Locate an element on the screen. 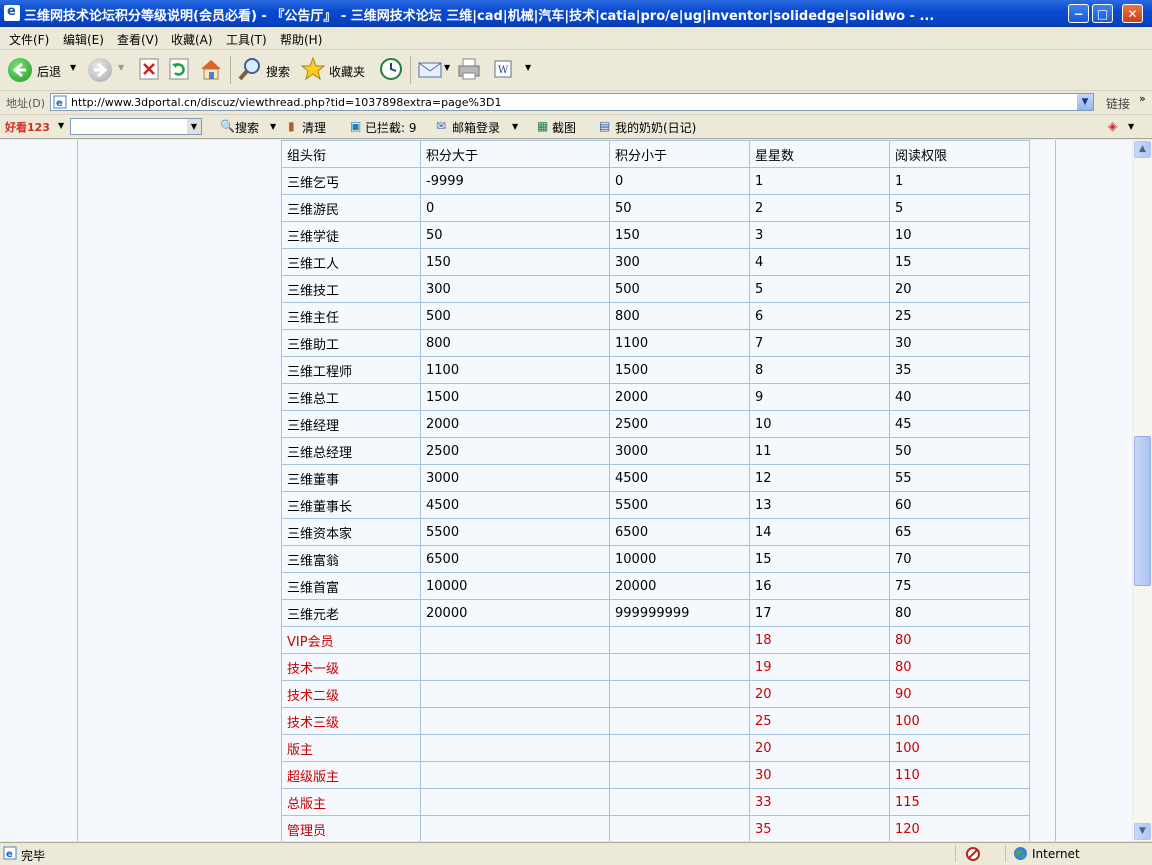  close-button: ✕ is located at coordinates (1132, 13).